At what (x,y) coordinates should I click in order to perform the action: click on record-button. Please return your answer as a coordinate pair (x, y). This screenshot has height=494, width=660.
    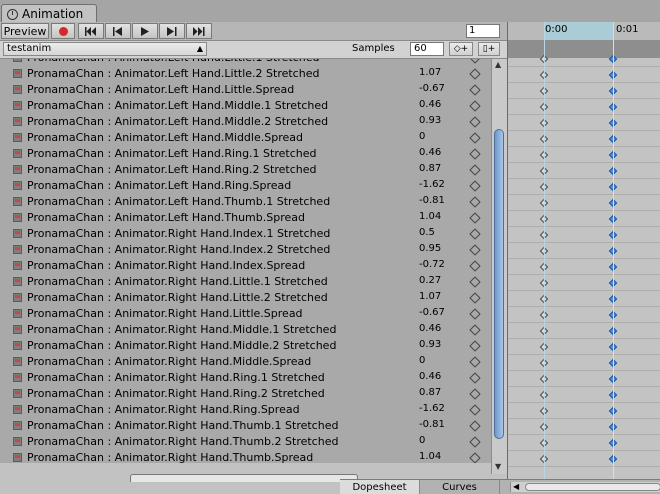
    Looking at the image, I should click on (63, 31).